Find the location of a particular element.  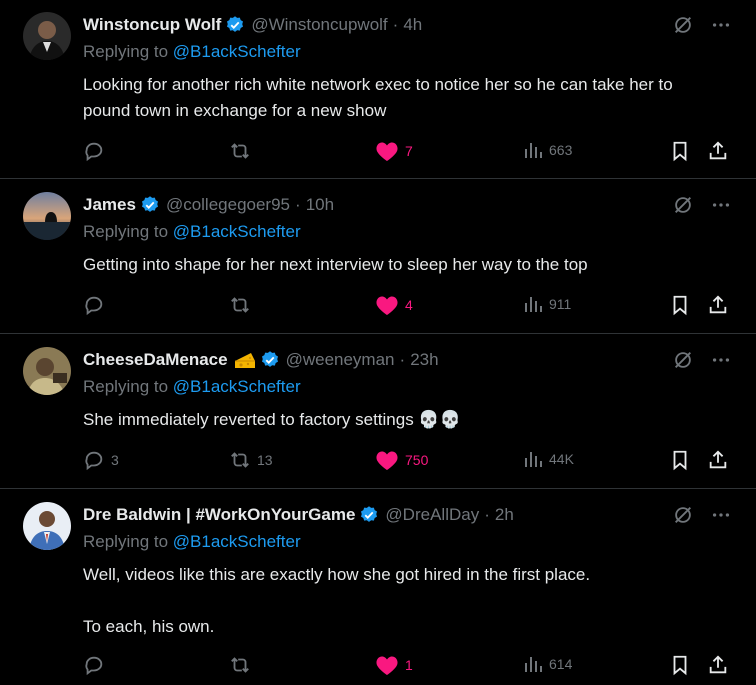

repost-button: 13 is located at coordinates (251, 460).